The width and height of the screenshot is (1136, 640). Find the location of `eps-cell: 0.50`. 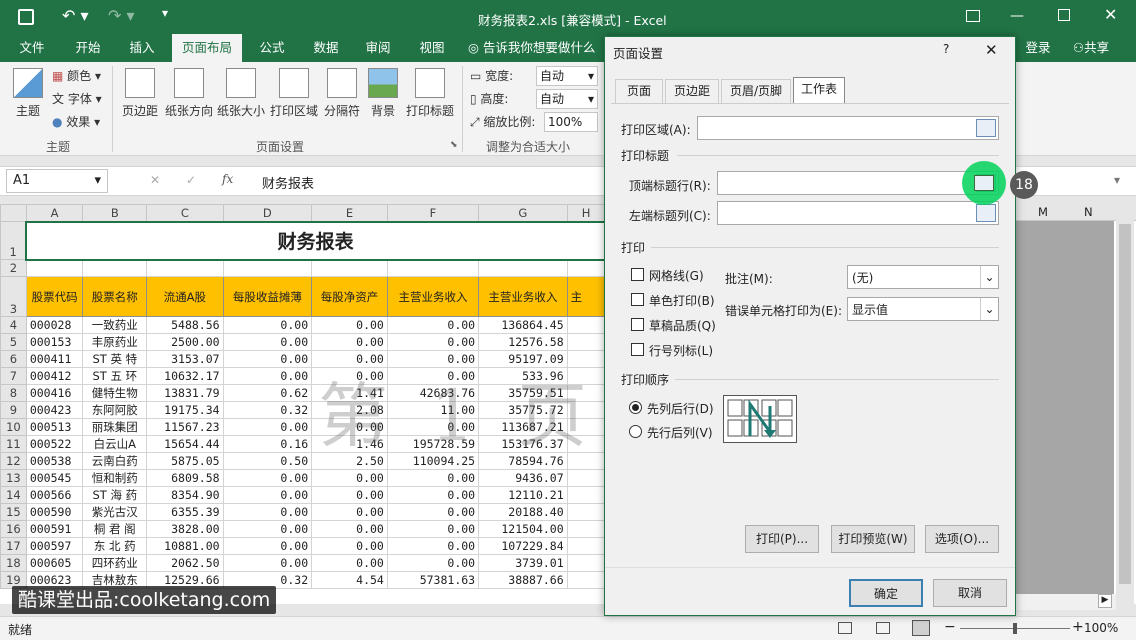

eps-cell: 0.50 is located at coordinates (267, 461).